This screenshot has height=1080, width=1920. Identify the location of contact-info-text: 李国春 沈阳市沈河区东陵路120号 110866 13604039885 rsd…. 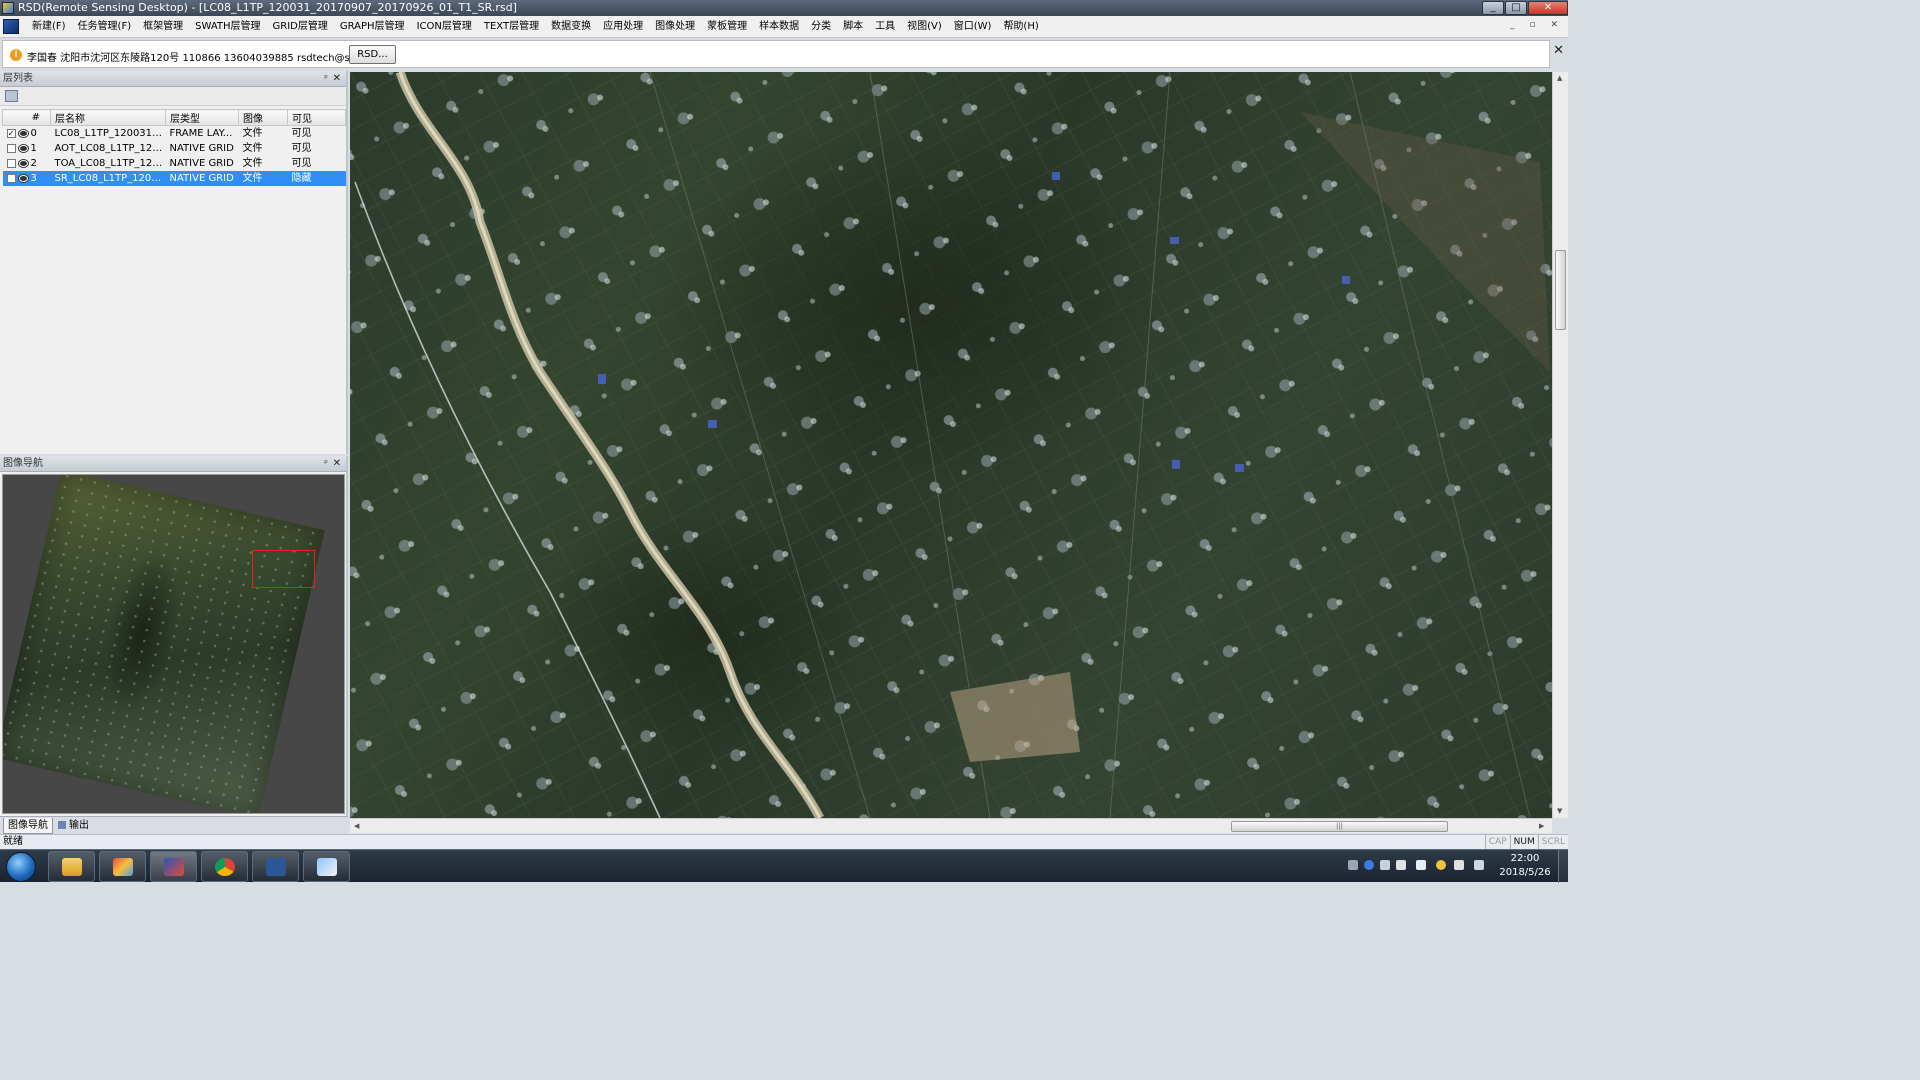
(208, 58).